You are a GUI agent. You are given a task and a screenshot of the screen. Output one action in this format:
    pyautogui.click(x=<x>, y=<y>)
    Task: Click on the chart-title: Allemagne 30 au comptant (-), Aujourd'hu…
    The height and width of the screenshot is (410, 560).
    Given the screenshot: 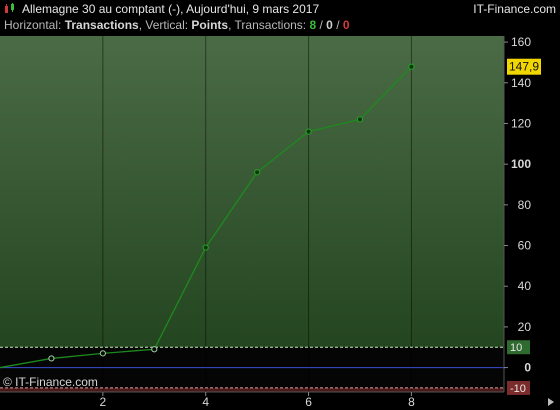 What is the action you would take?
    pyautogui.click(x=171, y=9)
    